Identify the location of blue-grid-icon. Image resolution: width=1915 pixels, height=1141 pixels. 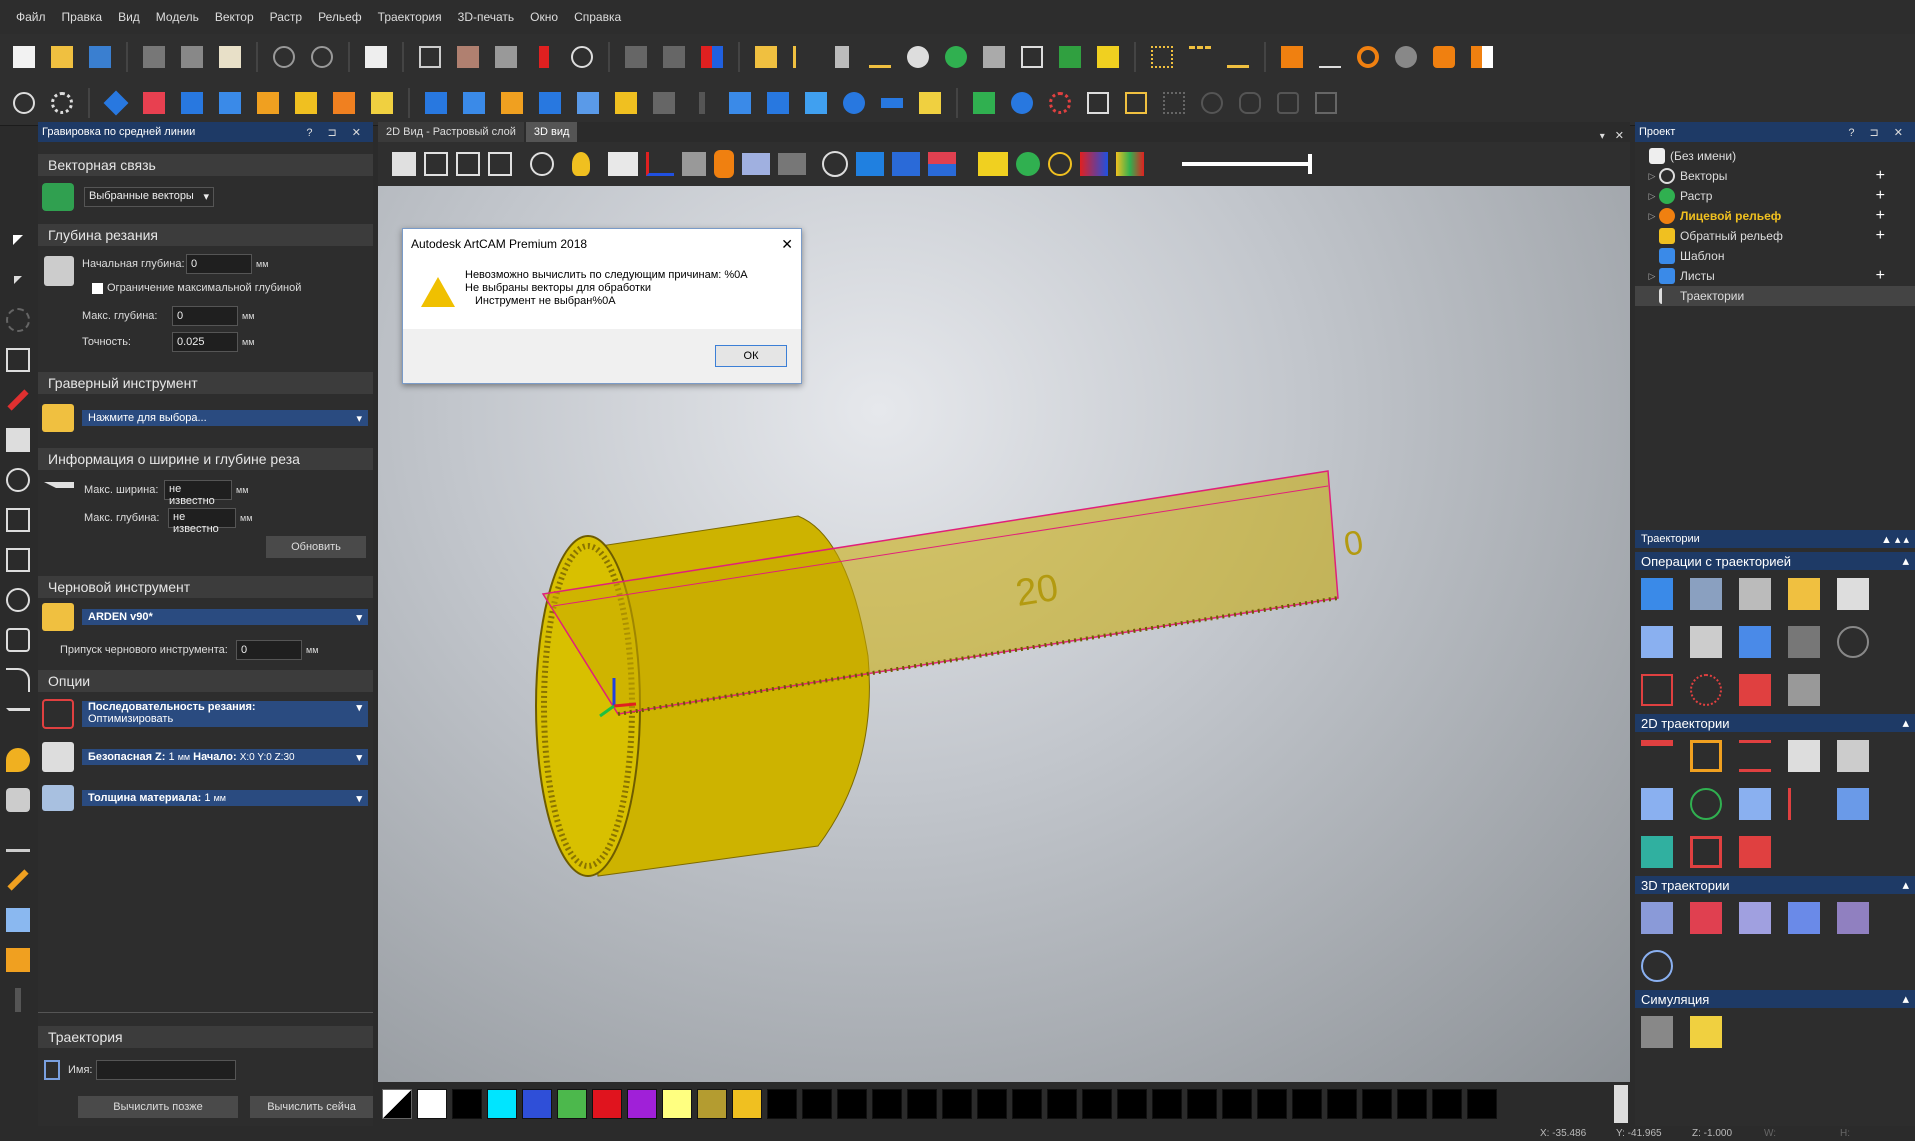
(1755, 642).